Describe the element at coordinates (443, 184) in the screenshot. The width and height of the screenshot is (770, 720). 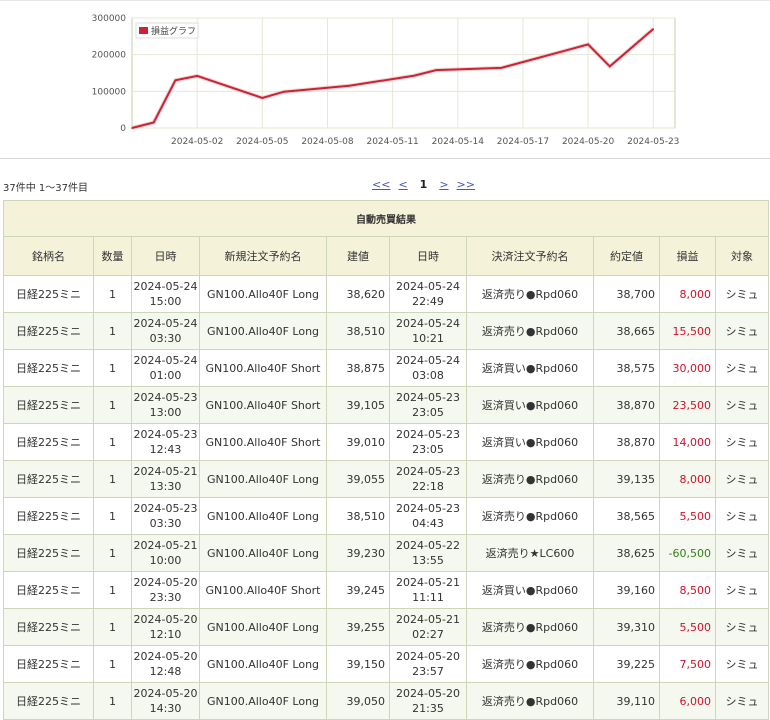
I see `next-page-link: >` at that location.